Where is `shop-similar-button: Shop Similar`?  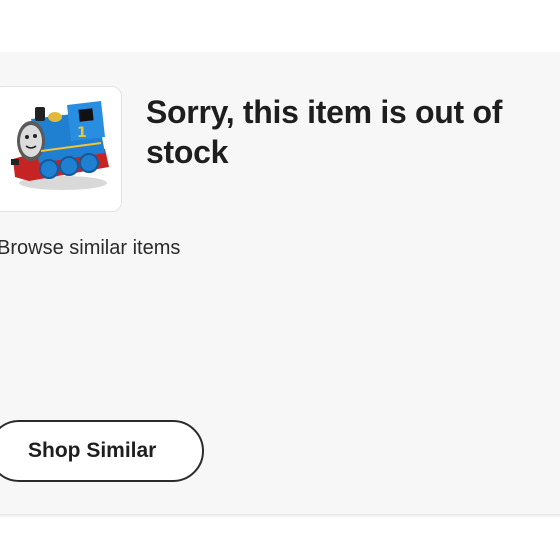 shop-similar-button: Shop Similar is located at coordinates (102, 451).